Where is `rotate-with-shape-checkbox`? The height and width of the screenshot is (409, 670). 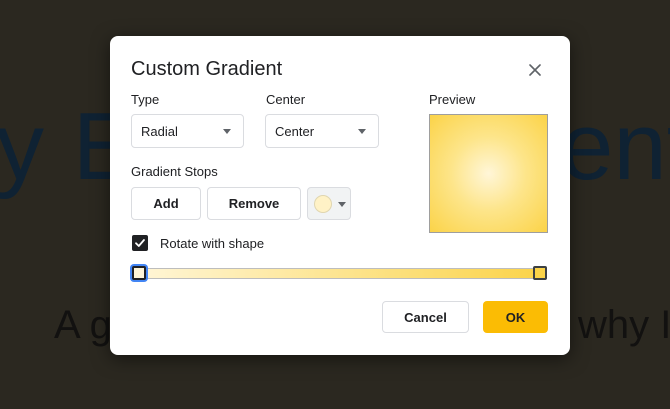
rotate-with-shape-checkbox is located at coordinates (140, 243).